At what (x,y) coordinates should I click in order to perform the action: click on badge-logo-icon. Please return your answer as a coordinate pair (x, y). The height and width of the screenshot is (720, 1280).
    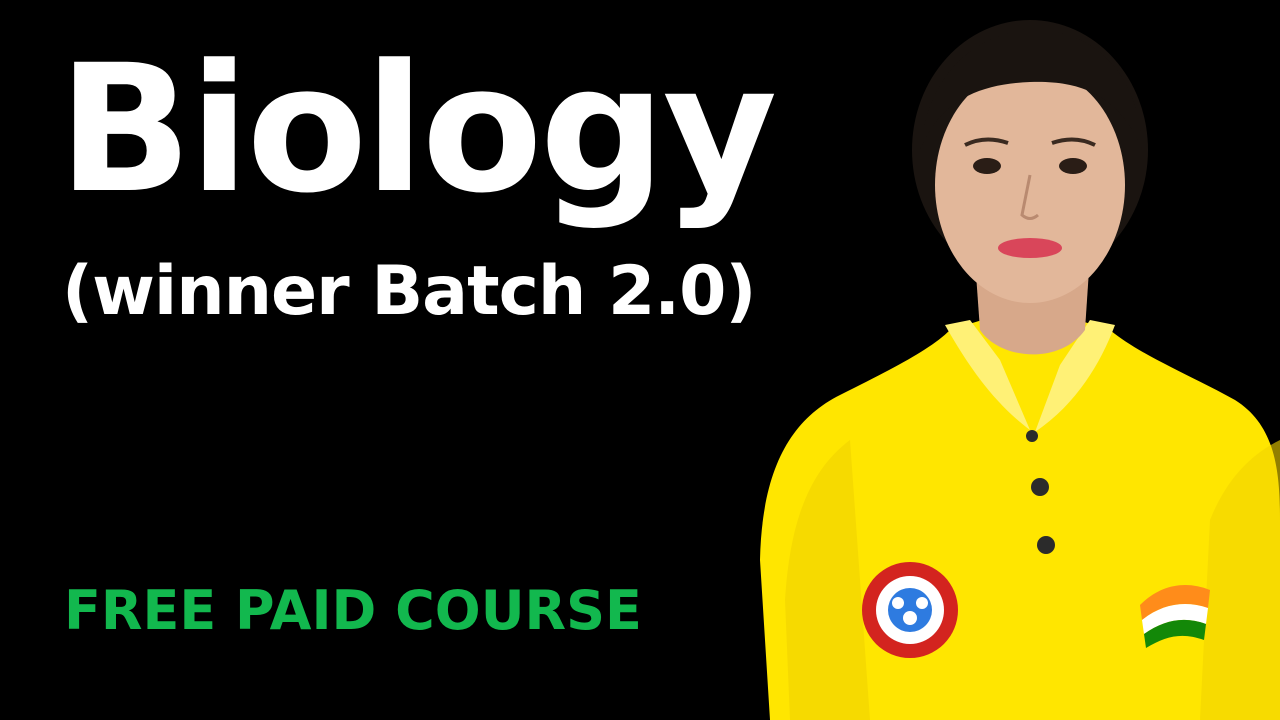
    Looking at the image, I should click on (910, 610).